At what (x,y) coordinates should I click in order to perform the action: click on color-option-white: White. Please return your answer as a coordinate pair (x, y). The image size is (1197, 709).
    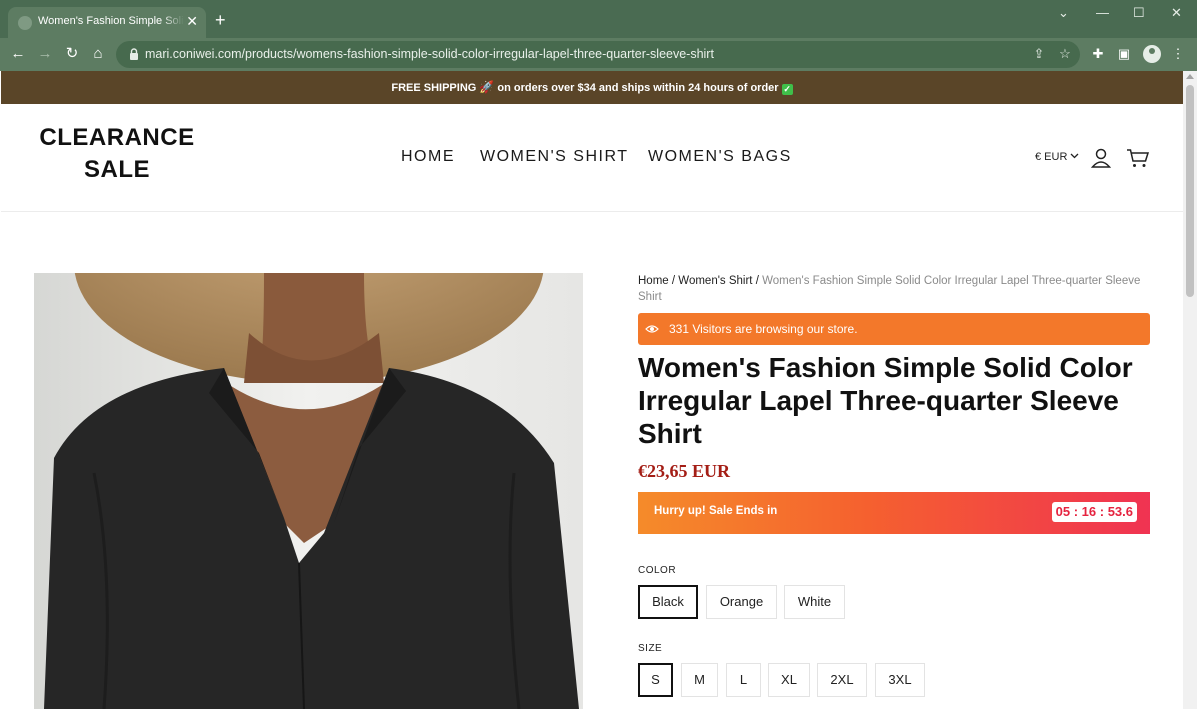
    Looking at the image, I should click on (814, 602).